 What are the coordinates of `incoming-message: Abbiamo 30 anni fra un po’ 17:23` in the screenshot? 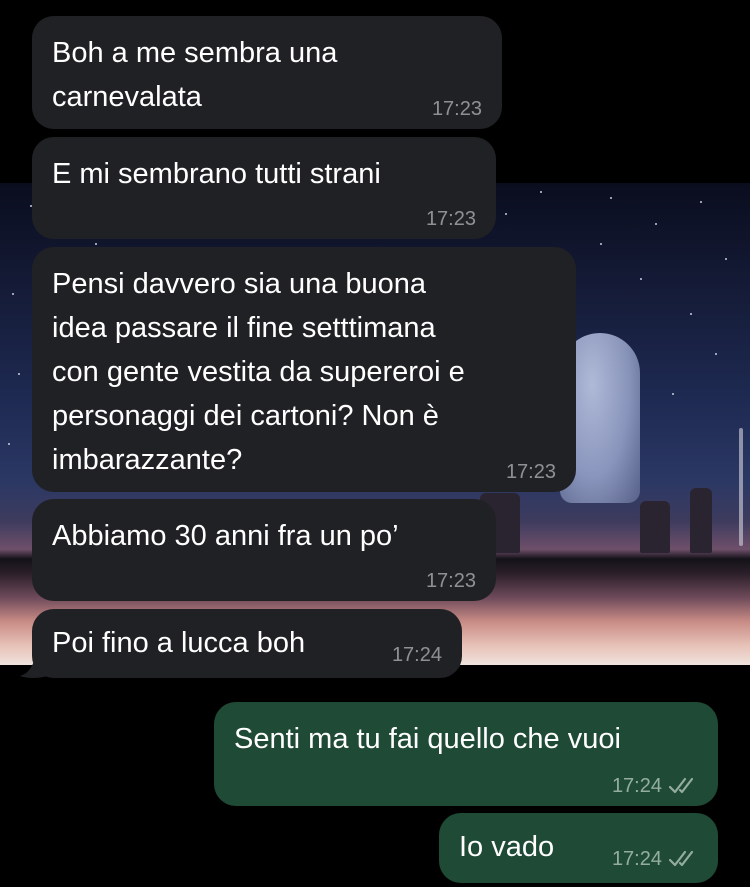 It's located at (264, 550).